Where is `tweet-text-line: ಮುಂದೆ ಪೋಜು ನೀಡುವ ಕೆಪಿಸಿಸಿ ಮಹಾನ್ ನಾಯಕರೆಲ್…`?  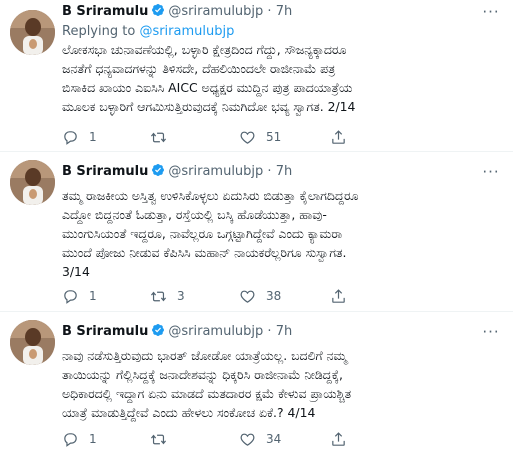 tweet-text-line: ಮುಂದೆ ಪೋಜು ನೀಡುವ ಕೆಪಿಸಿಸಿ ಮಹಾನ್ ನಾಯಕರೆಲ್… is located at coordinates (204, 252).